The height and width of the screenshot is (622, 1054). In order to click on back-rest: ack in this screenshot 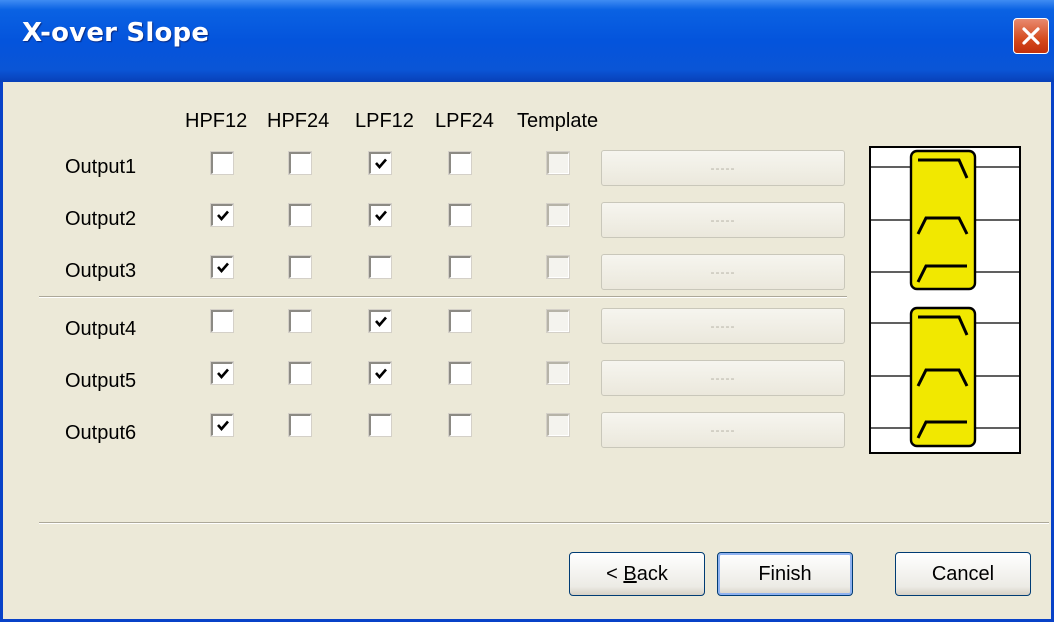, I will do `click(652, 574)`.